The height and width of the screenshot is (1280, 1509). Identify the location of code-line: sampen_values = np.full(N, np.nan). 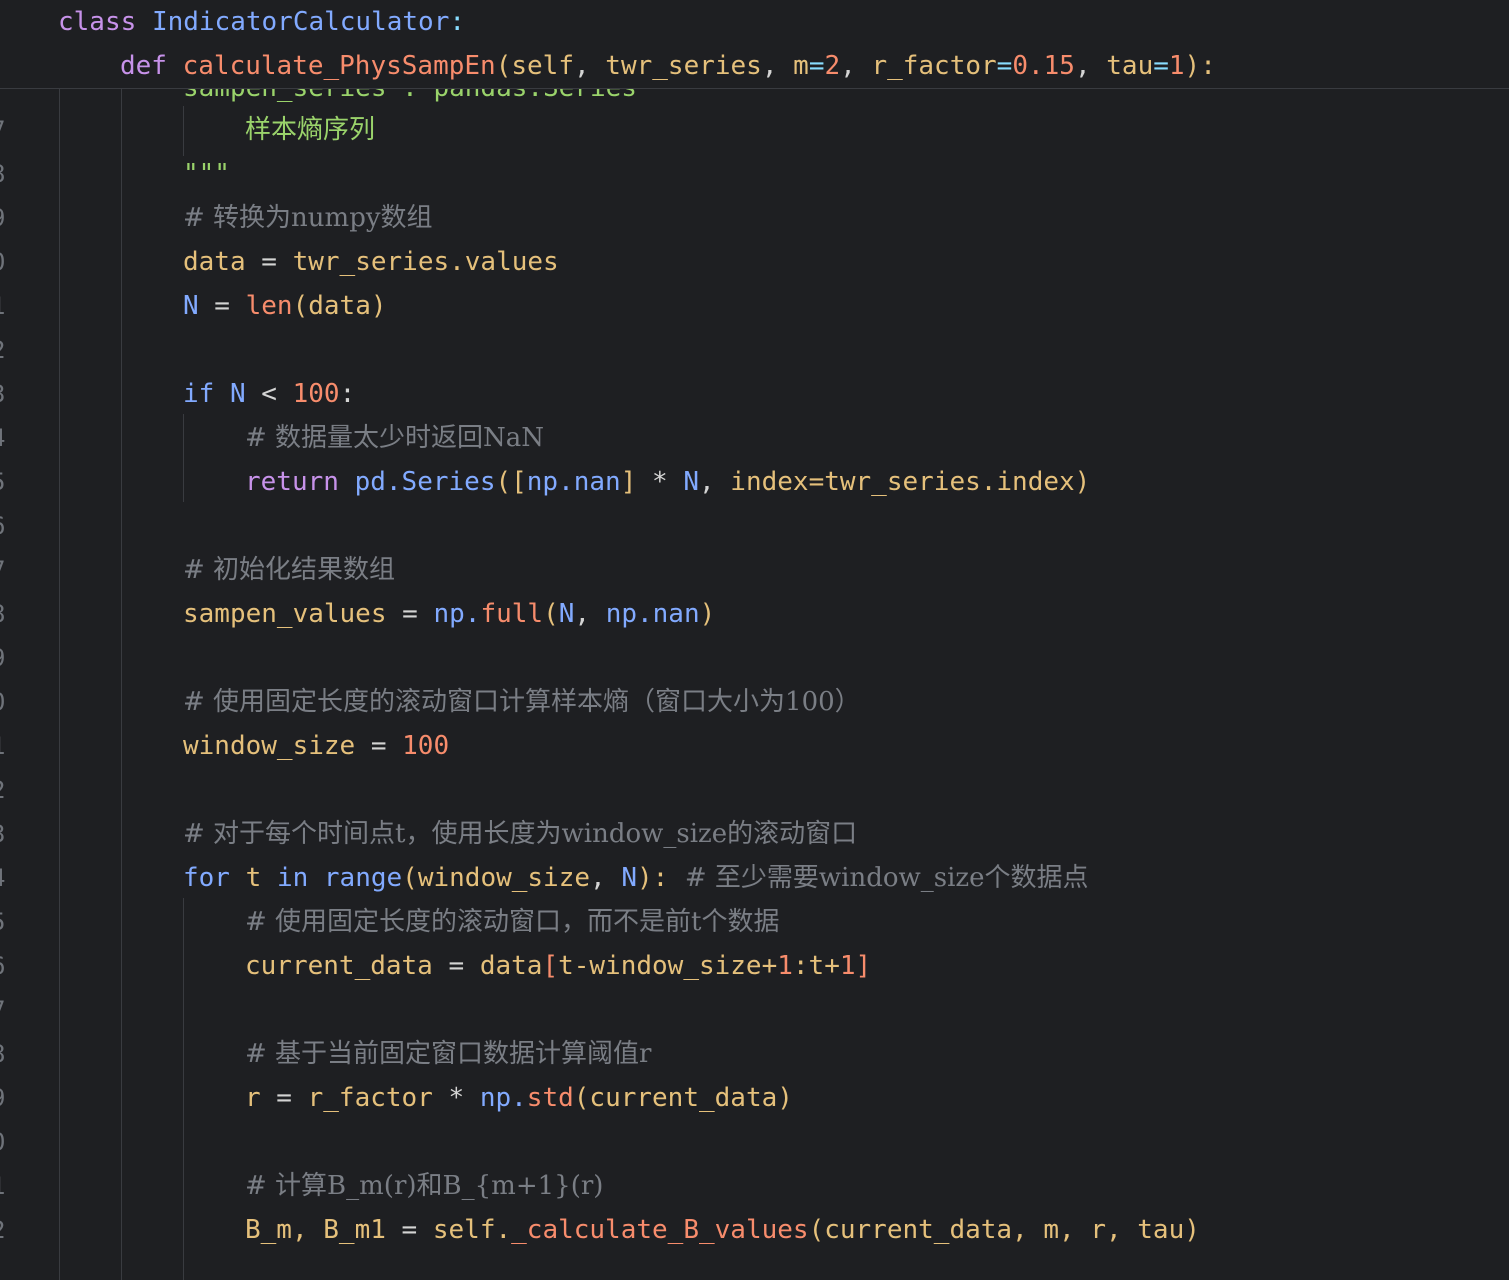
(449, 614).